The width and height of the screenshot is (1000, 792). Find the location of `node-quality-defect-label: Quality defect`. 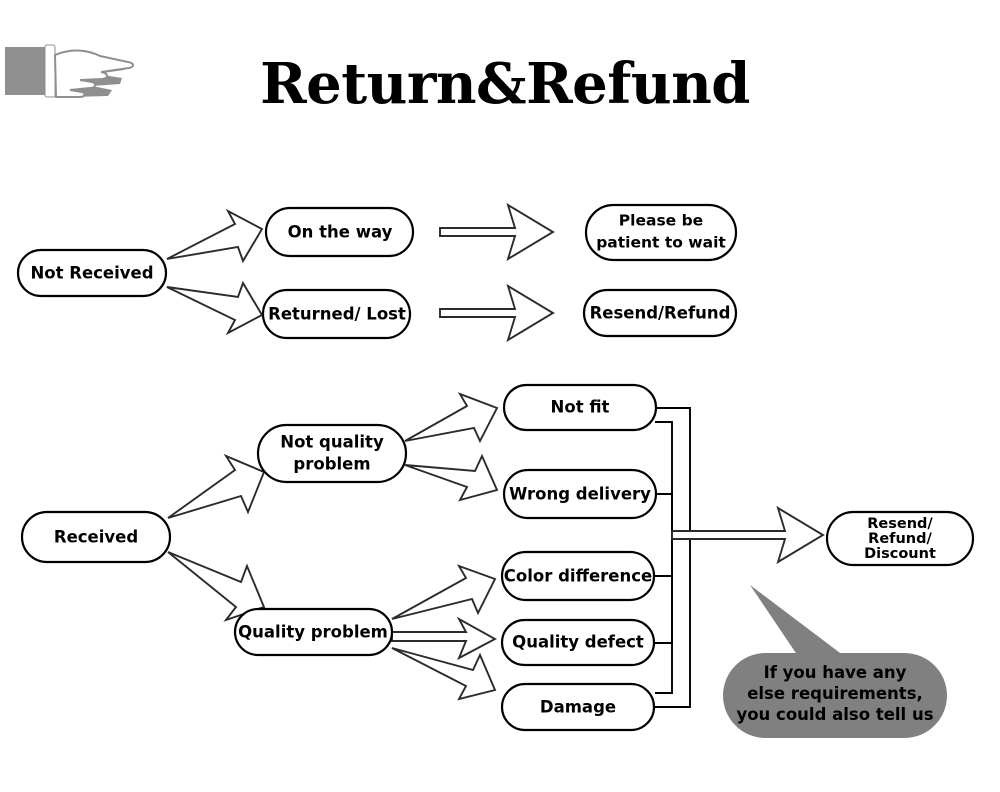

node-quality-defect-label: Quality defect is located at coordinates (578, 642).